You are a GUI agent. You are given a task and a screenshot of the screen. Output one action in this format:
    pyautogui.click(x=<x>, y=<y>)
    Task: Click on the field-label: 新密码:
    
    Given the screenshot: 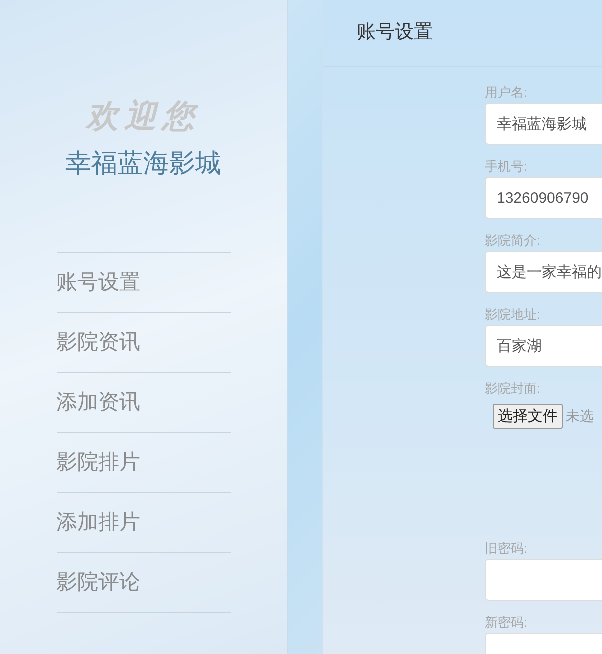 What is the action you would take?
    pyautogui.click(x=507, y=623)
    